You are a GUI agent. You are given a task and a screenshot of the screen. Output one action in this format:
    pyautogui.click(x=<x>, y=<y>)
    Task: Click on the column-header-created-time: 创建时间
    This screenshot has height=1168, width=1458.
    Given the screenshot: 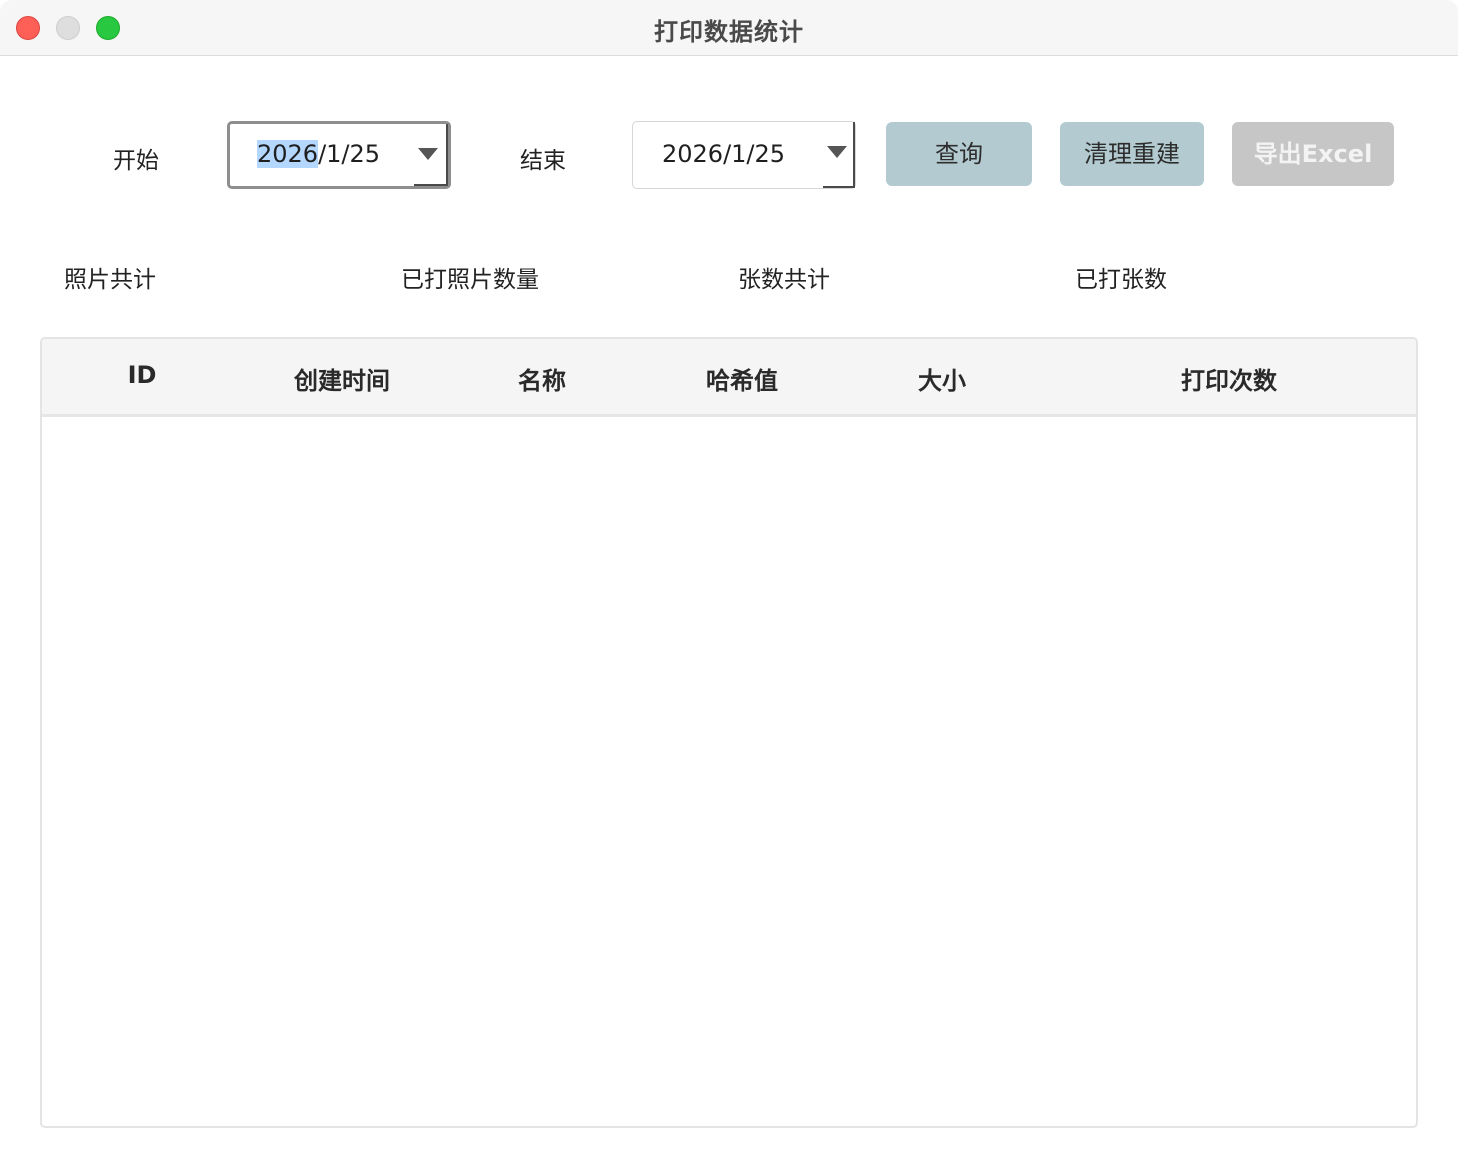 What is the action you would take?
    pyautogui.click(x=342, y=378)
    